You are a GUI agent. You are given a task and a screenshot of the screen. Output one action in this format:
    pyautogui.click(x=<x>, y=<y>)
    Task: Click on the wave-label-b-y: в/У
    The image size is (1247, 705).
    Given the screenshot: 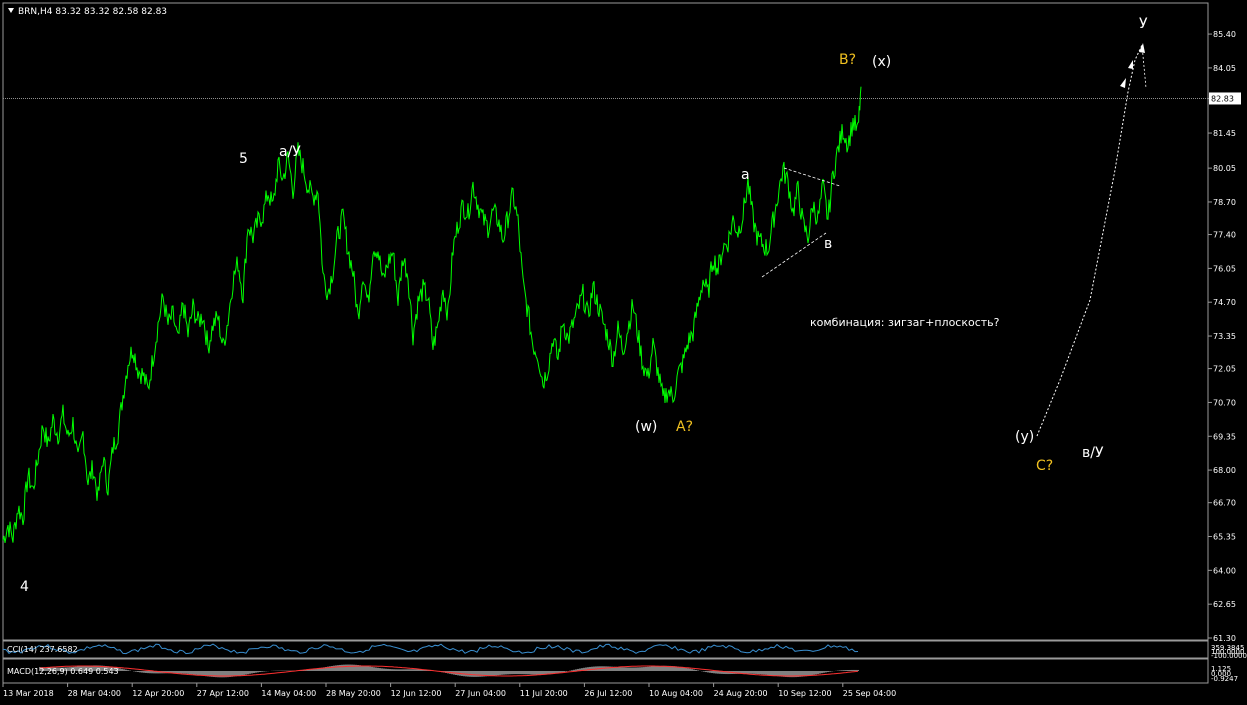 What is the action you would take?
    pyautogui.click(x=1093, y=453)
    